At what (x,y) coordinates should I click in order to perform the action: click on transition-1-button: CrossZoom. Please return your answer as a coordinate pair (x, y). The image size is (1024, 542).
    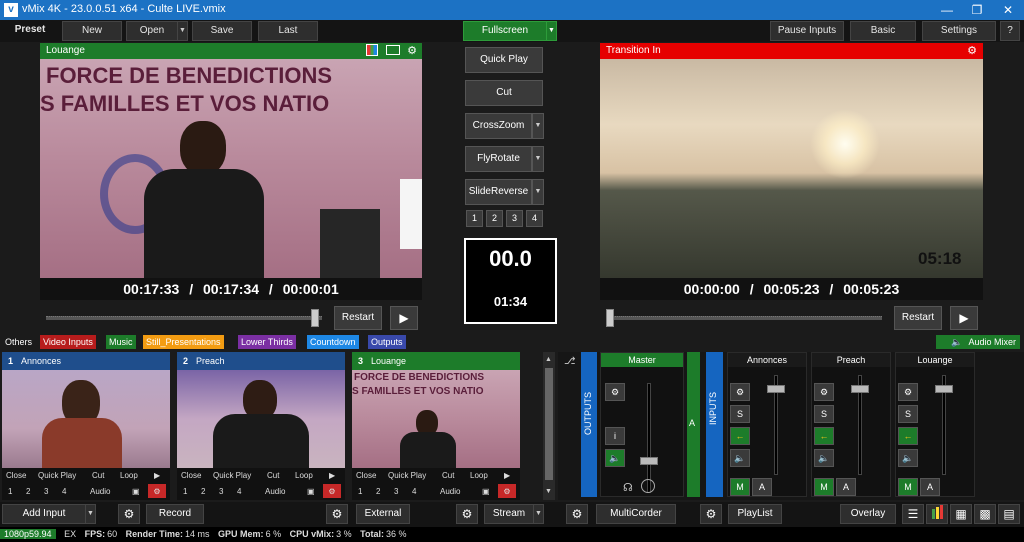
    Looking at the image, I should click on (498, 126).